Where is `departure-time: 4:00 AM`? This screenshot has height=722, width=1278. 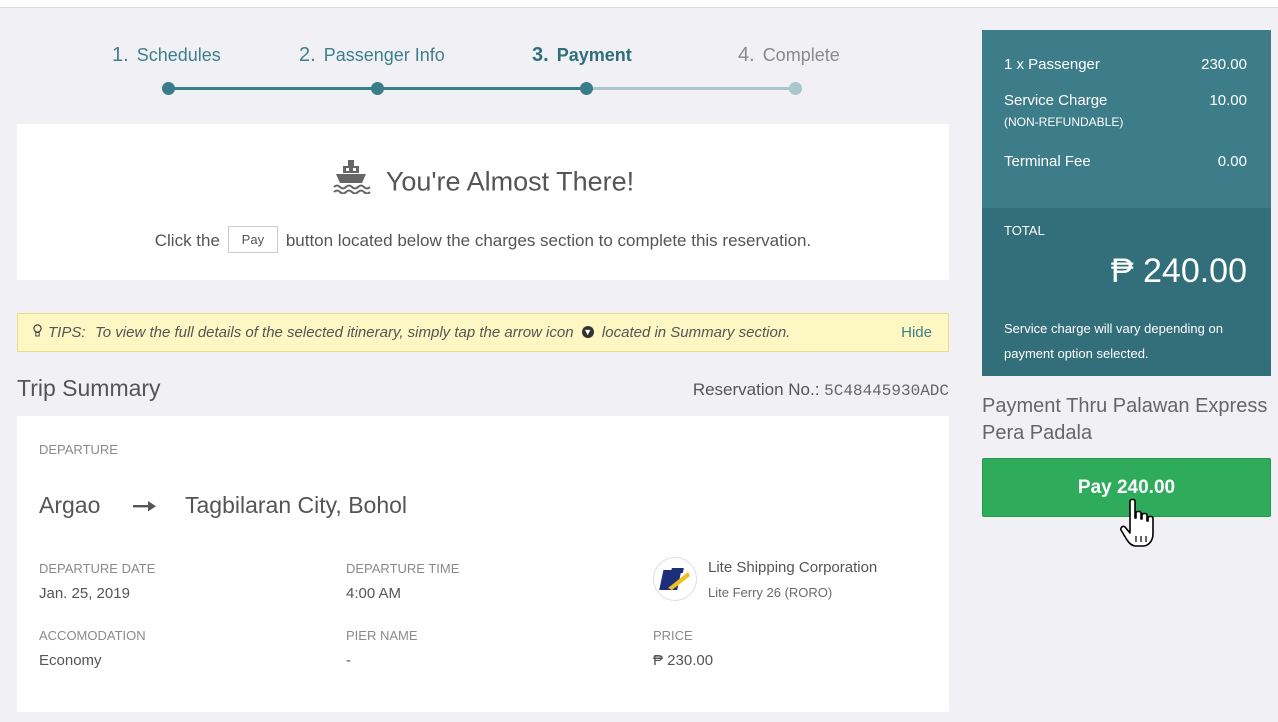
departure-time: 4:00 AM is located at coordinates (374, 593).